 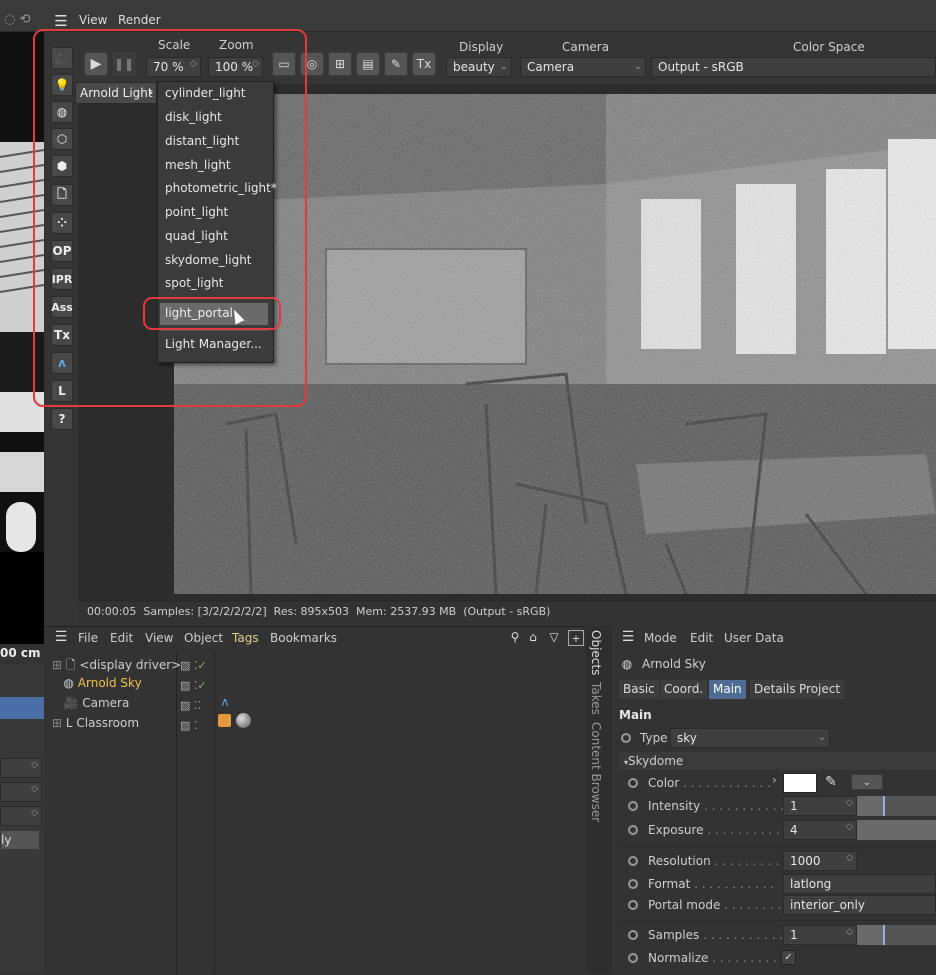 I want to click on object-row-camera: 🎥 Camera, so click(x=90, y=703).